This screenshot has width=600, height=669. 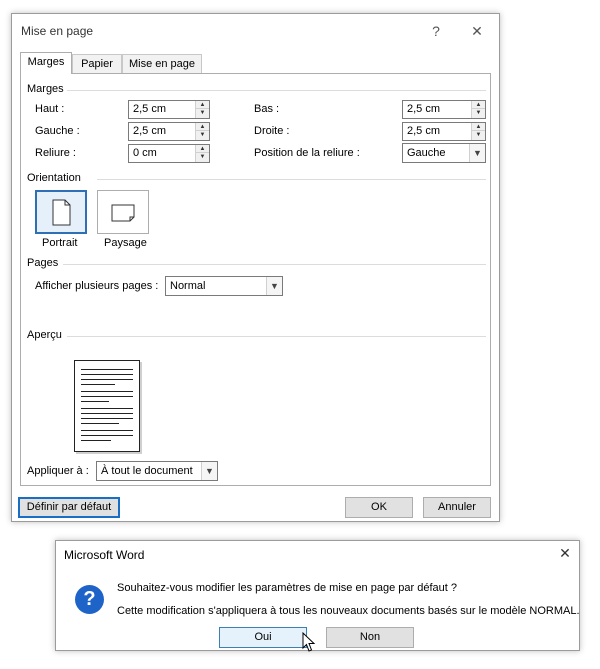 I want to click on gutter-position-label: Position de la reliure :, so click(x=307, y=153).